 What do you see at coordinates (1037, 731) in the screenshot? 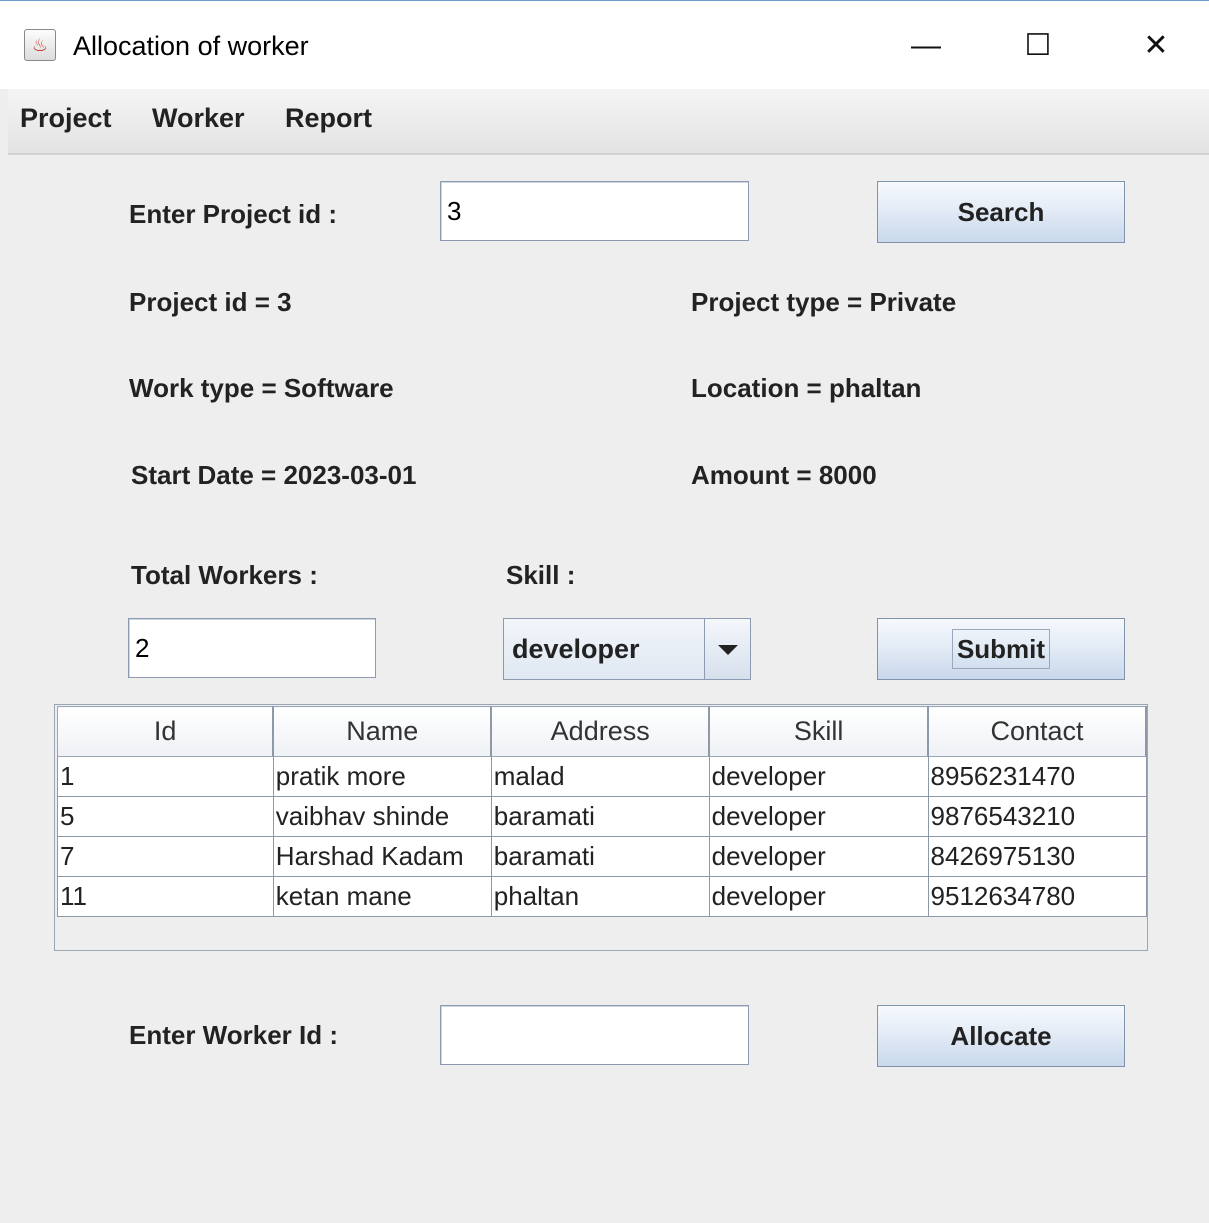
I see `column-header-contact: Contact` at bounding box center [1037, 731].